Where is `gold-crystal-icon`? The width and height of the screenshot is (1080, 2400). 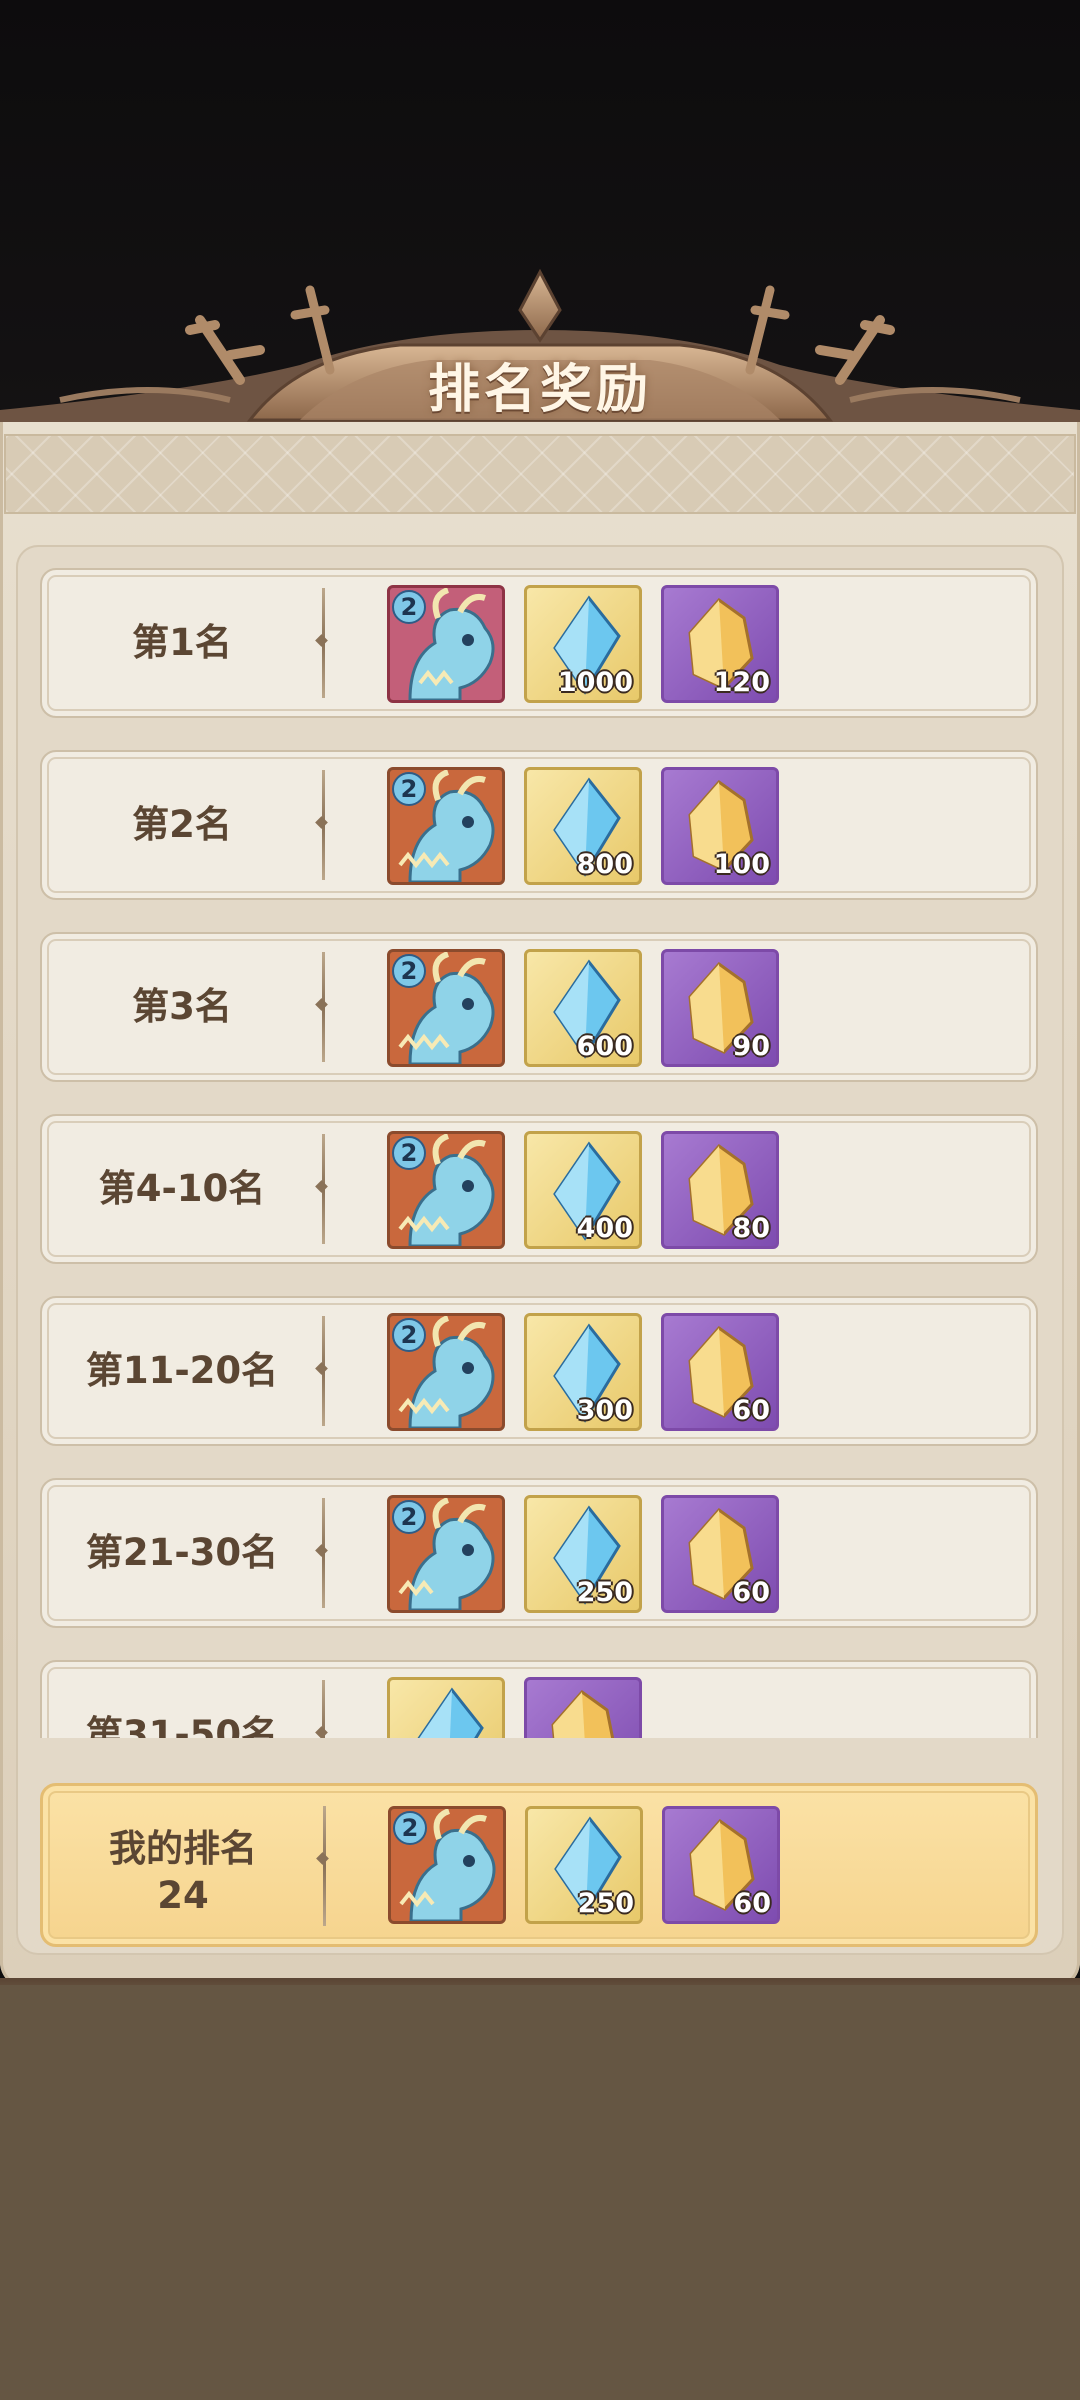 gold-crystal-icon is located at coordinates (583, 1707).